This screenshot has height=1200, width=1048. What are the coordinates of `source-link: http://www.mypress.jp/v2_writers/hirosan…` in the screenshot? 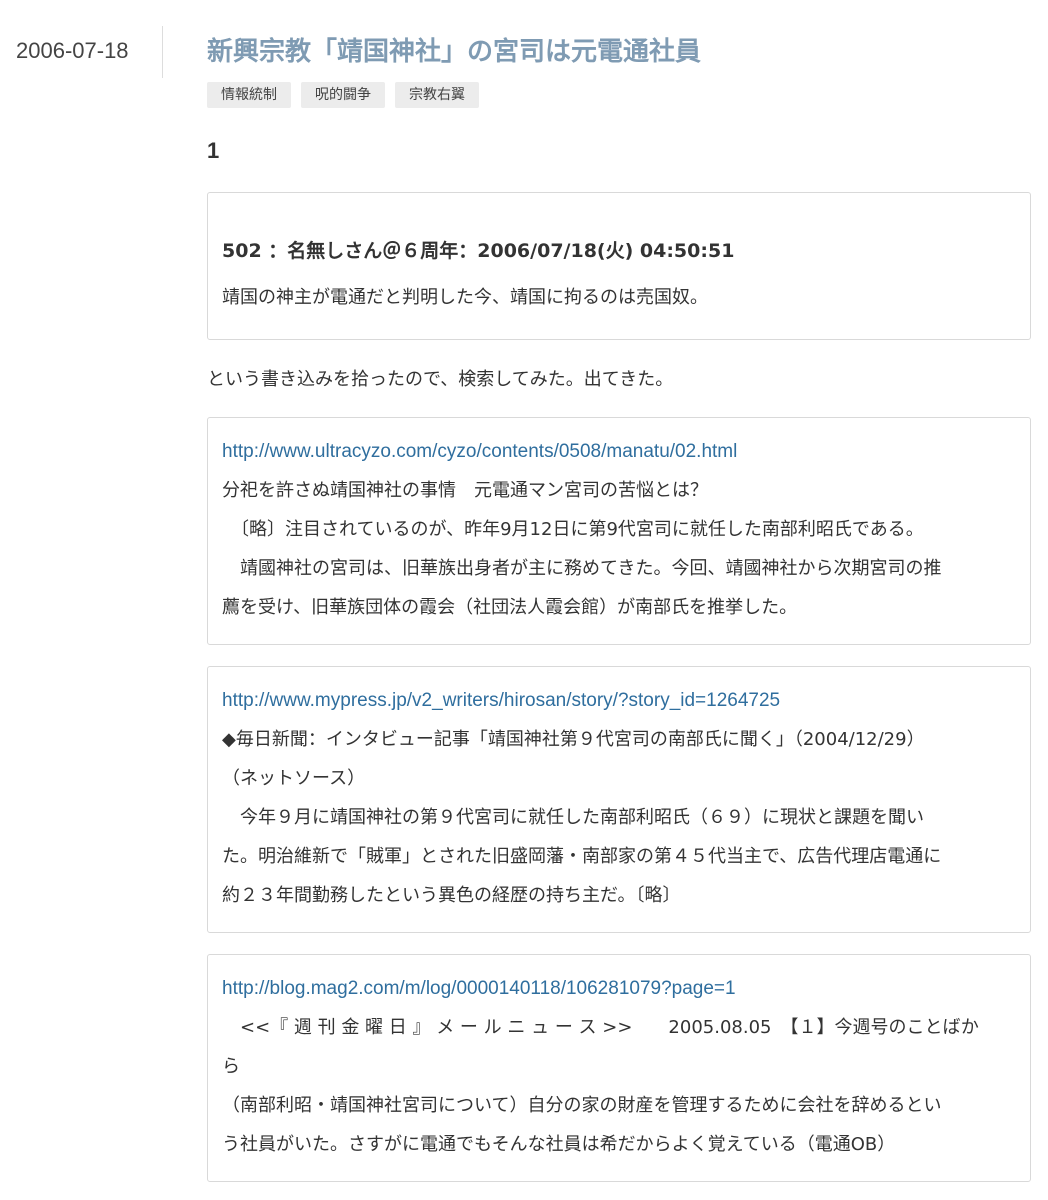 It's located at (619, 700).